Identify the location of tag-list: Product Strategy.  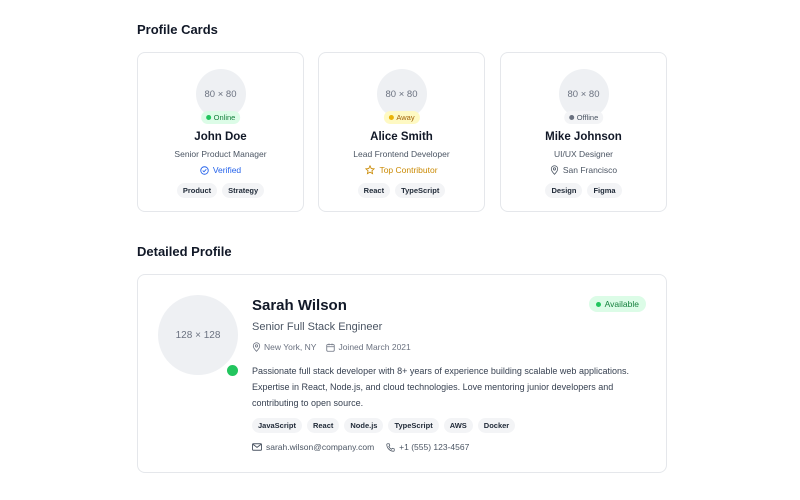
(220, 190).